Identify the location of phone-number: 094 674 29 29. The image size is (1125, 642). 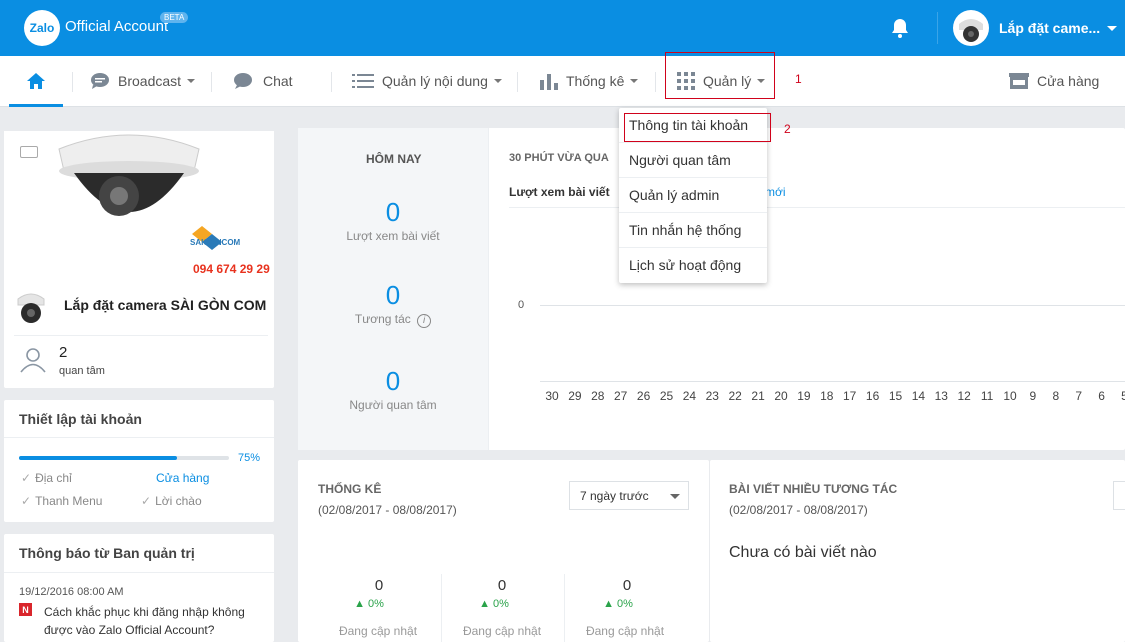
(231, 269).